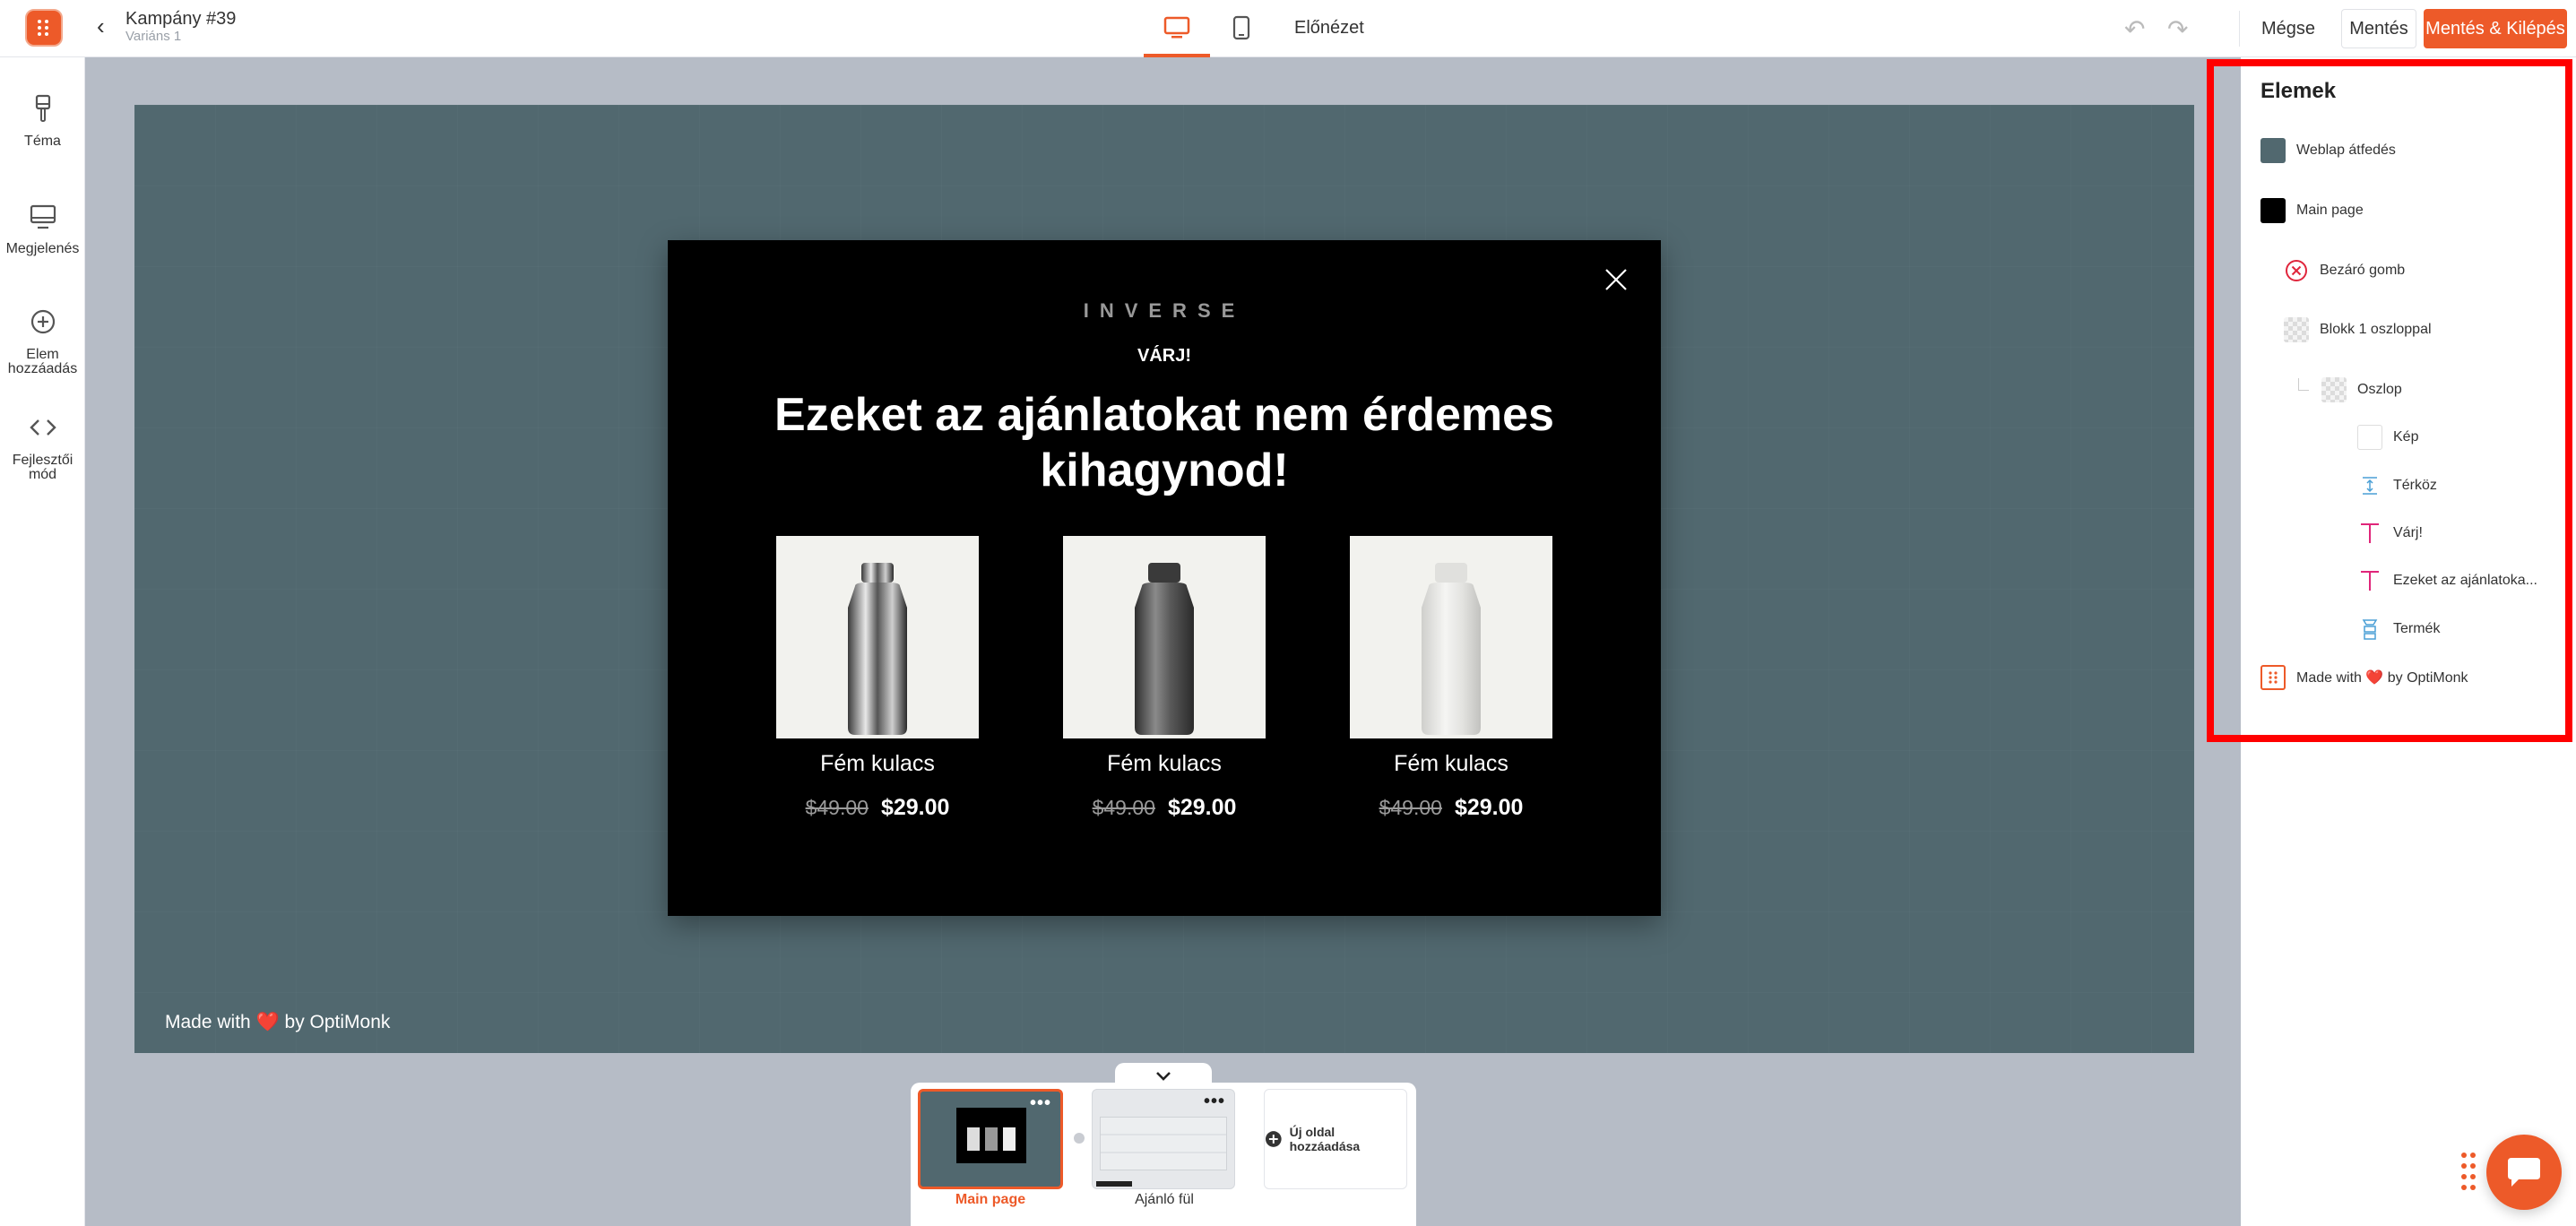 The image size is (2576, 1226). Describe the element at coordinates (1164, 1200) in the screenshot. I see `page-label-offer: Ajánló fül` at that location.